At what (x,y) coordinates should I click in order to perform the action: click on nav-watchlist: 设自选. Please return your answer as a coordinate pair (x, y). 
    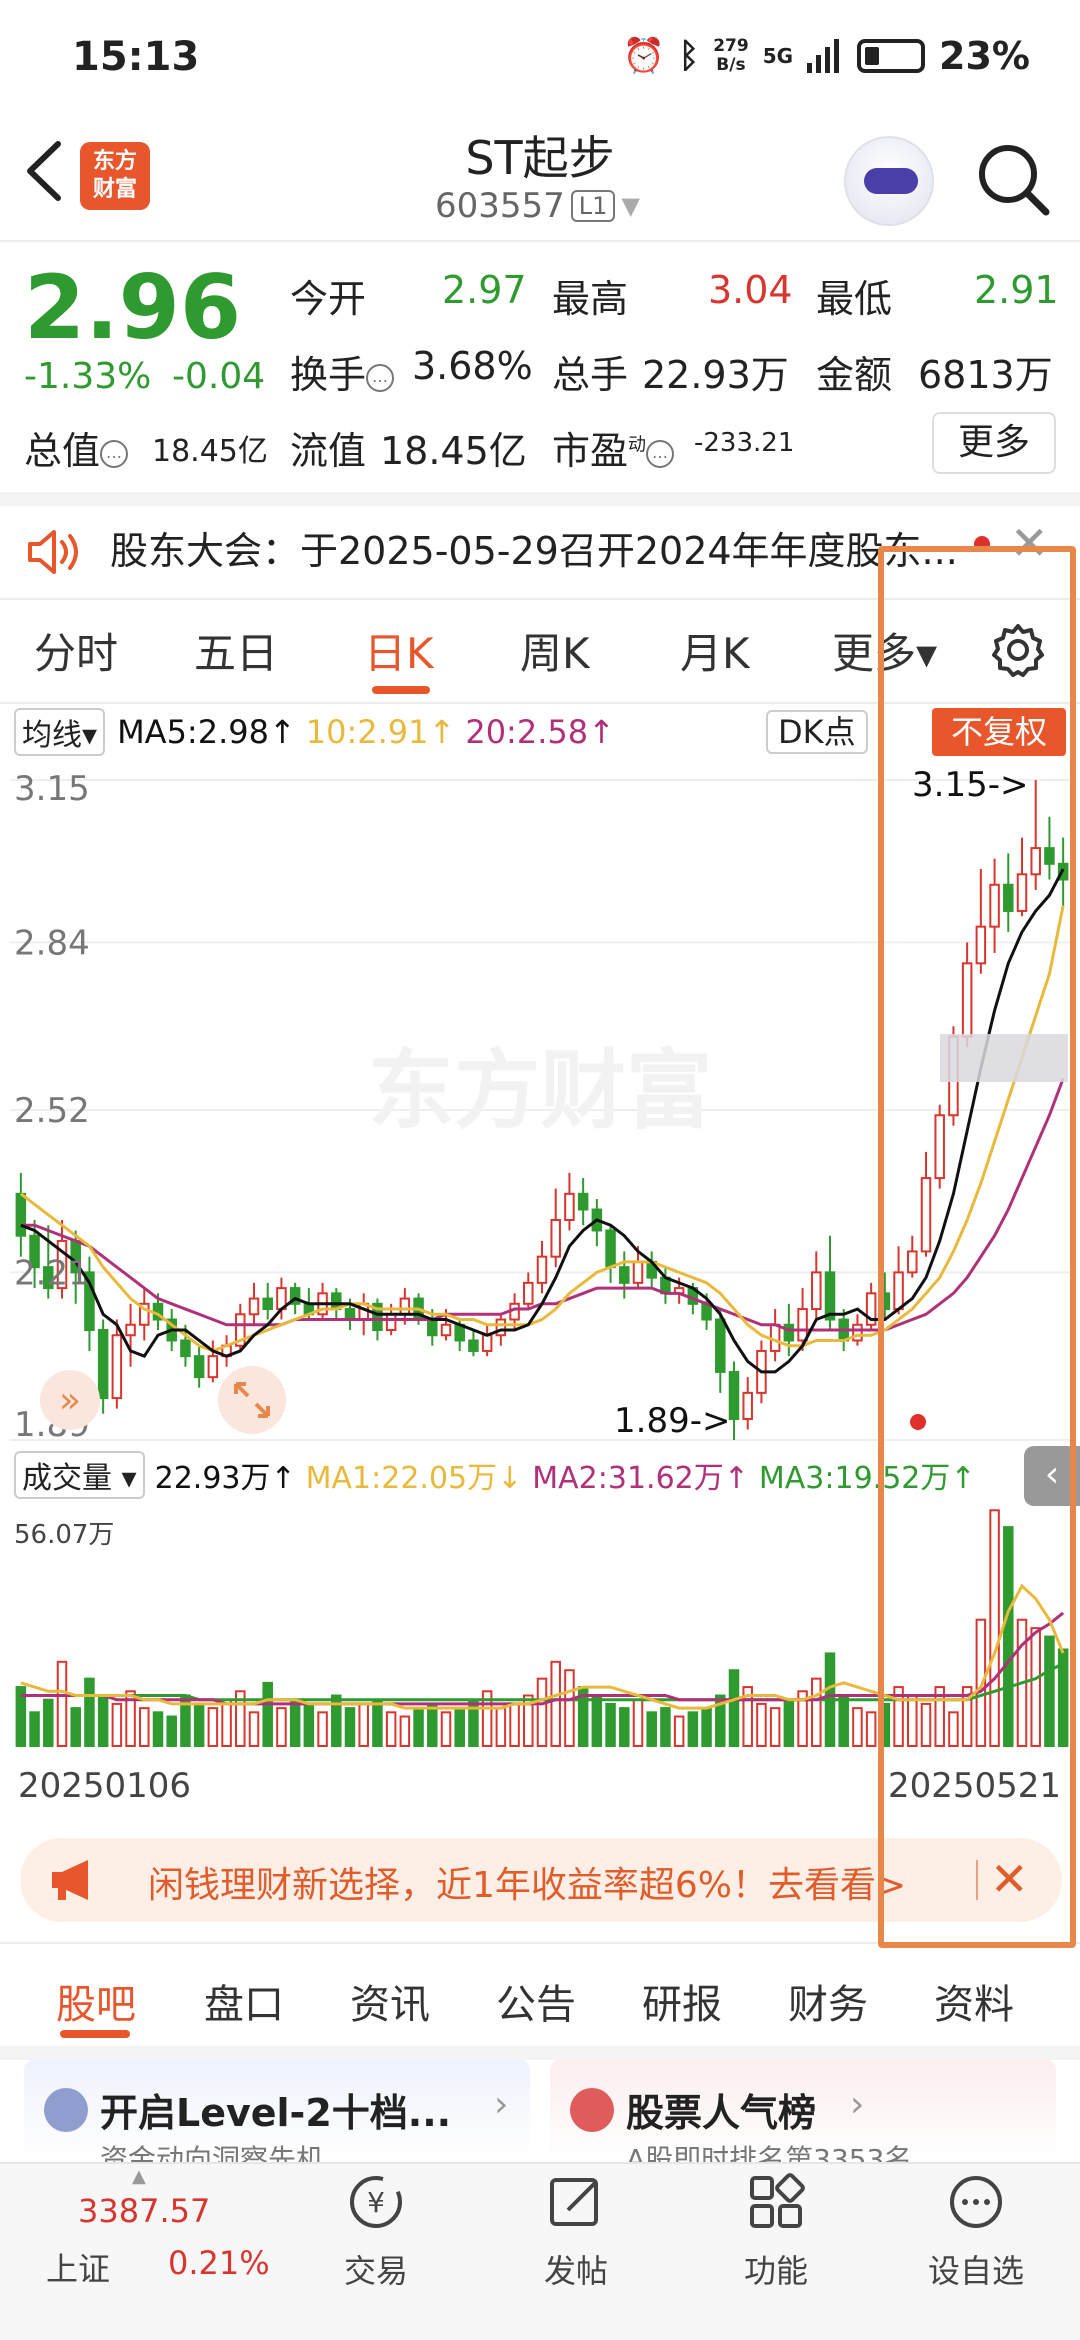
    Looking at the image, I should click on (976, 2232).